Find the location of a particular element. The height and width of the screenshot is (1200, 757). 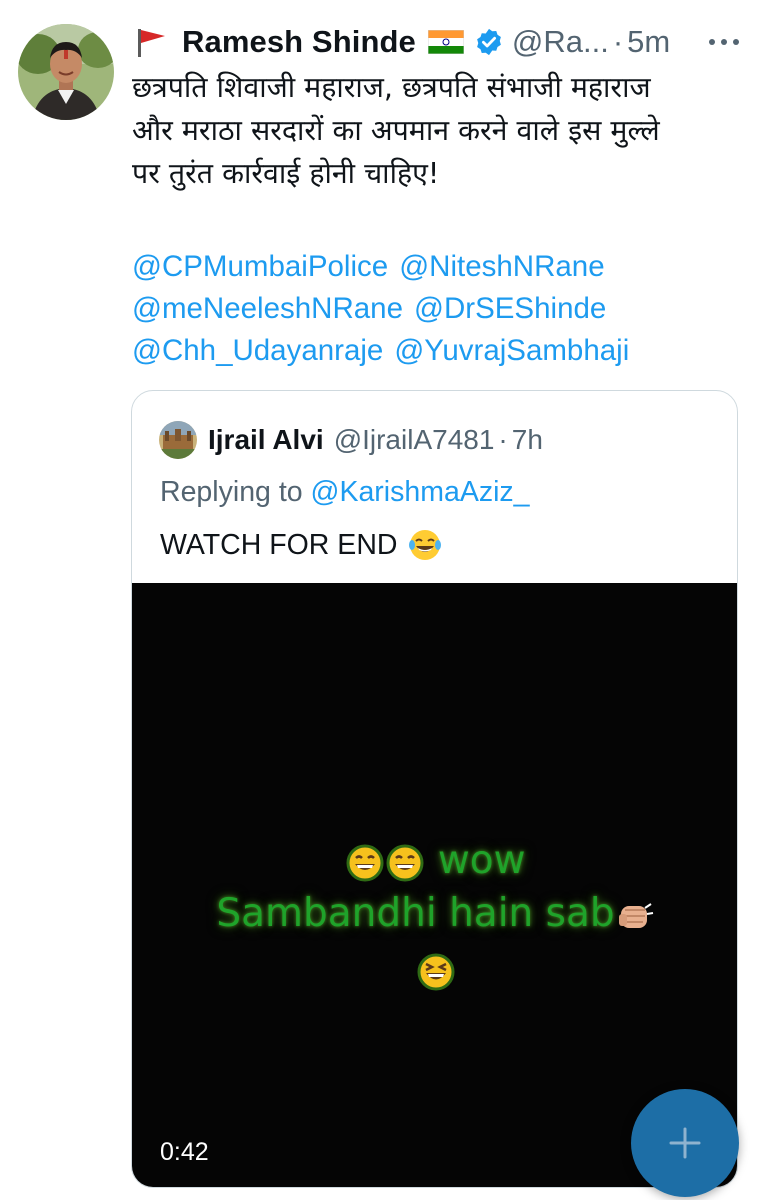

compose-button is located at coordinates (685, 1143).